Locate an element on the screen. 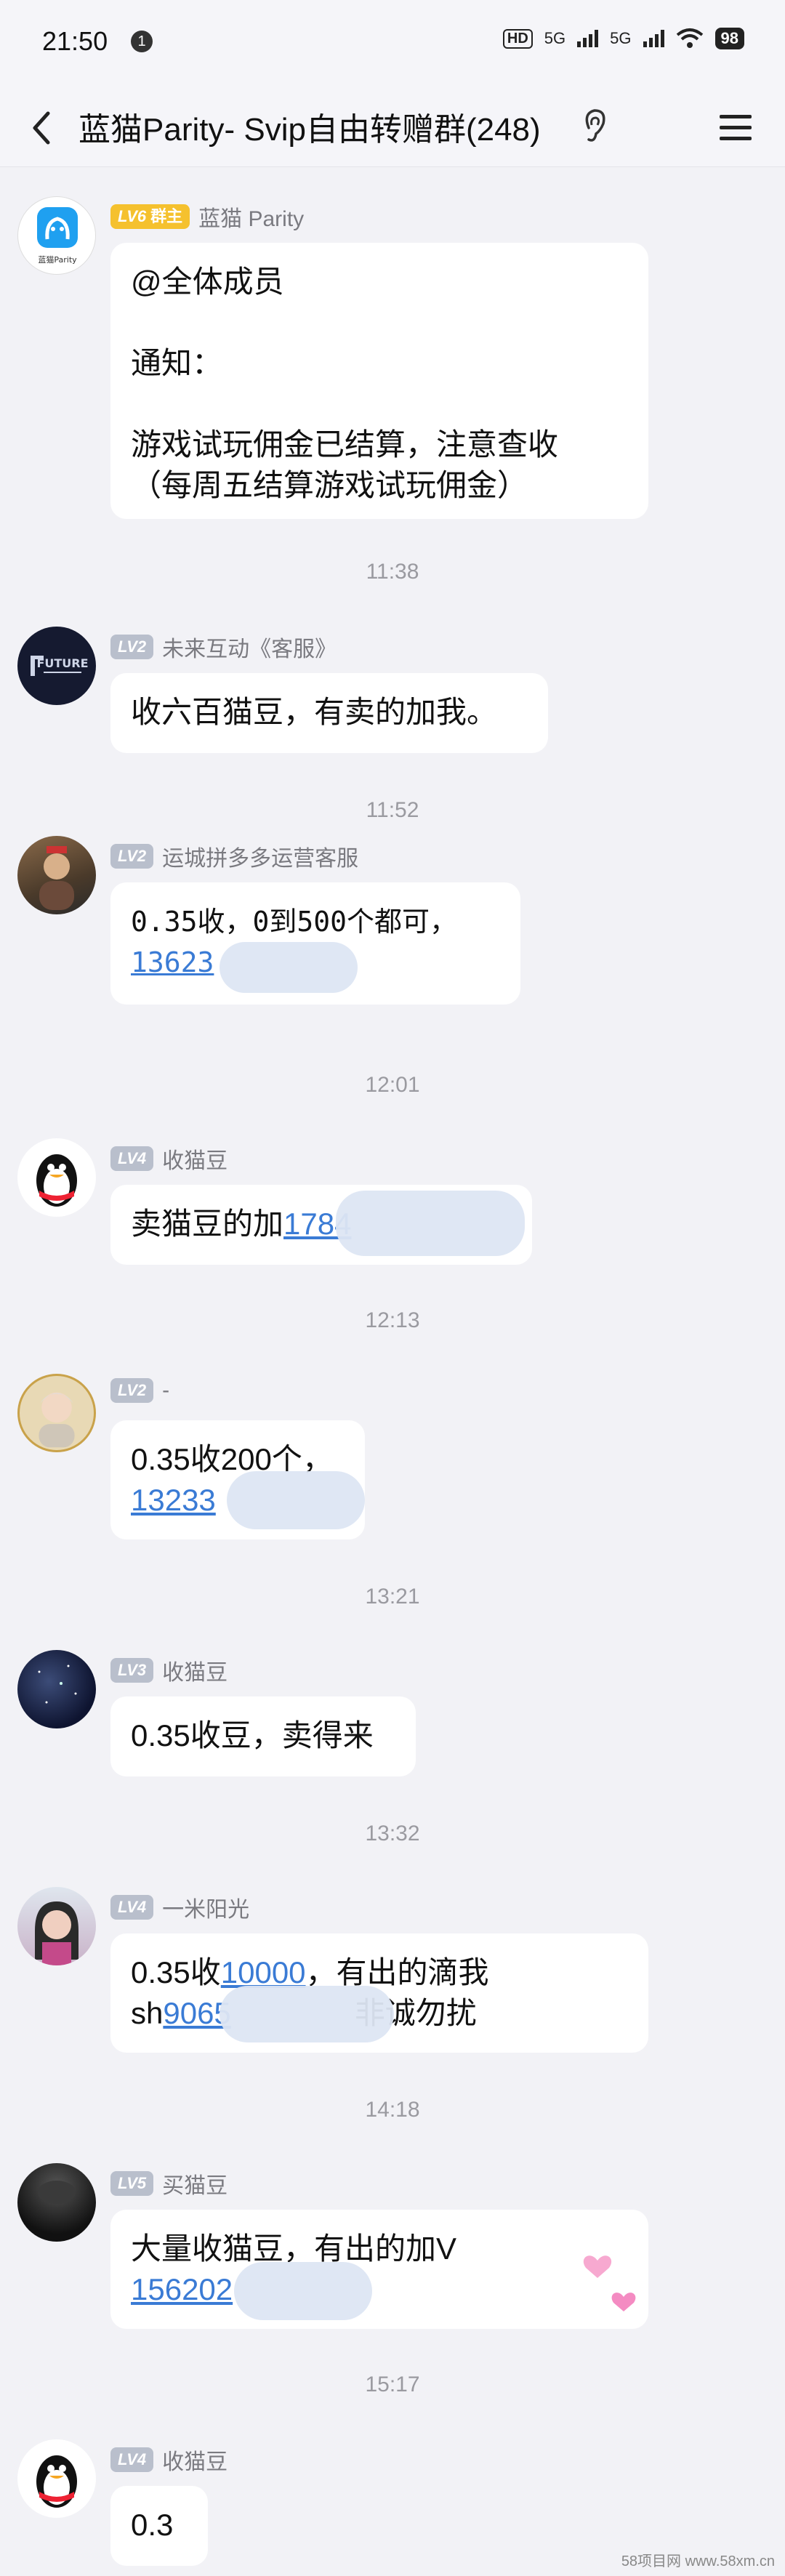 This screenshot has height=2576, width=785. blue-cat-logo-icon: 蓝猫Parity is located at coordinates (57, 236).